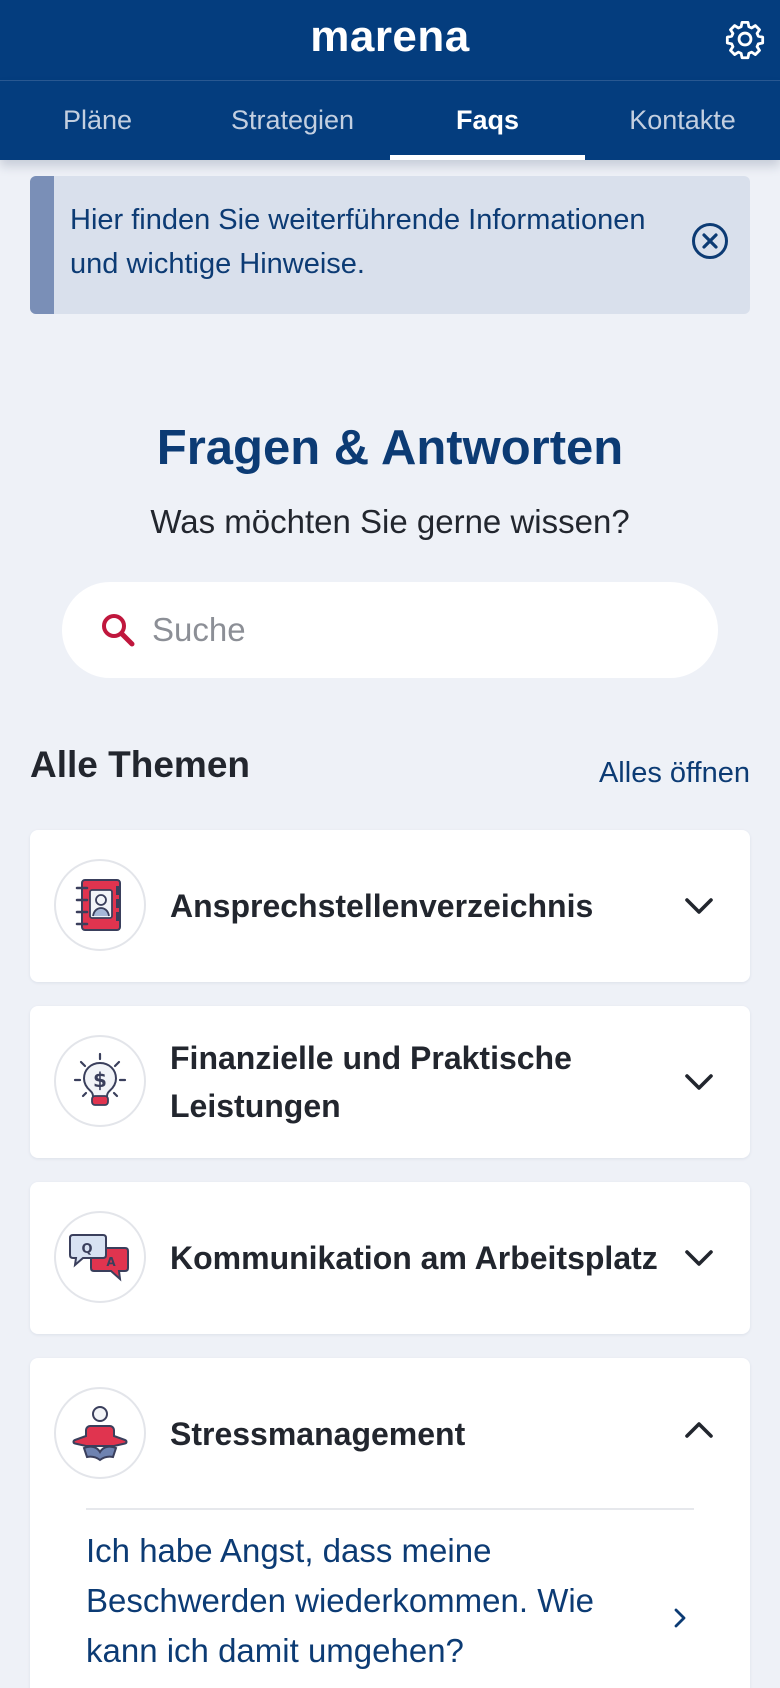 Image resolution: width=780 pixels, height=1688 pixels. I want to click on topic-title: Kommunikation am Arbeitsplatz, so click(414, 1258).